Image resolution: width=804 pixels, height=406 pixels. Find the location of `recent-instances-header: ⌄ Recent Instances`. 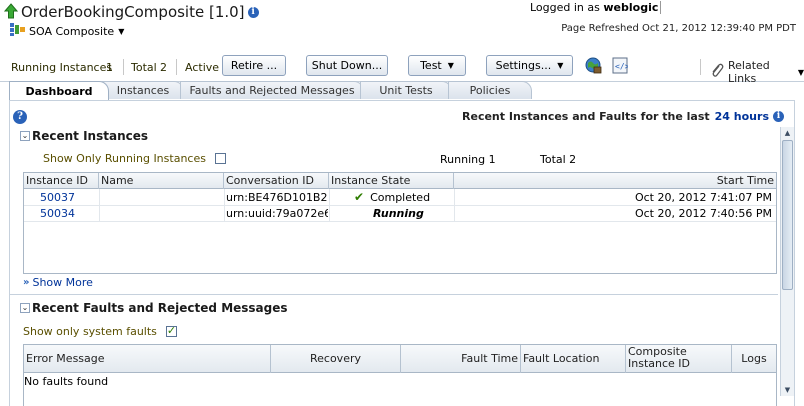

recent-instances-header: ⌄ Recent Instances is located at coordinates (84, 136).